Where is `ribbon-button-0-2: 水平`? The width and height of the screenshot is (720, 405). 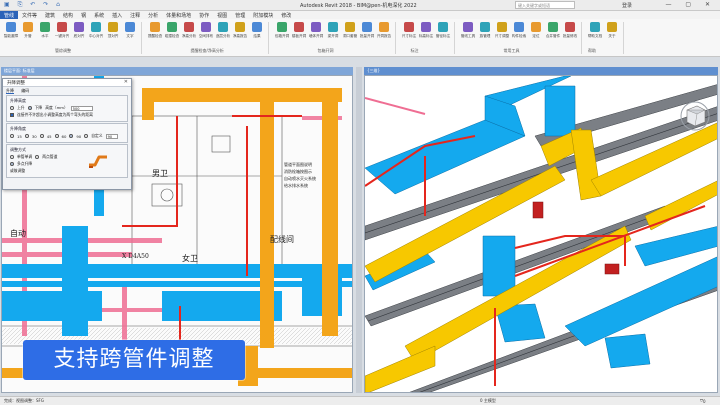 ribbon-button-0-2: 水平 is located at coordinates (45, 34).